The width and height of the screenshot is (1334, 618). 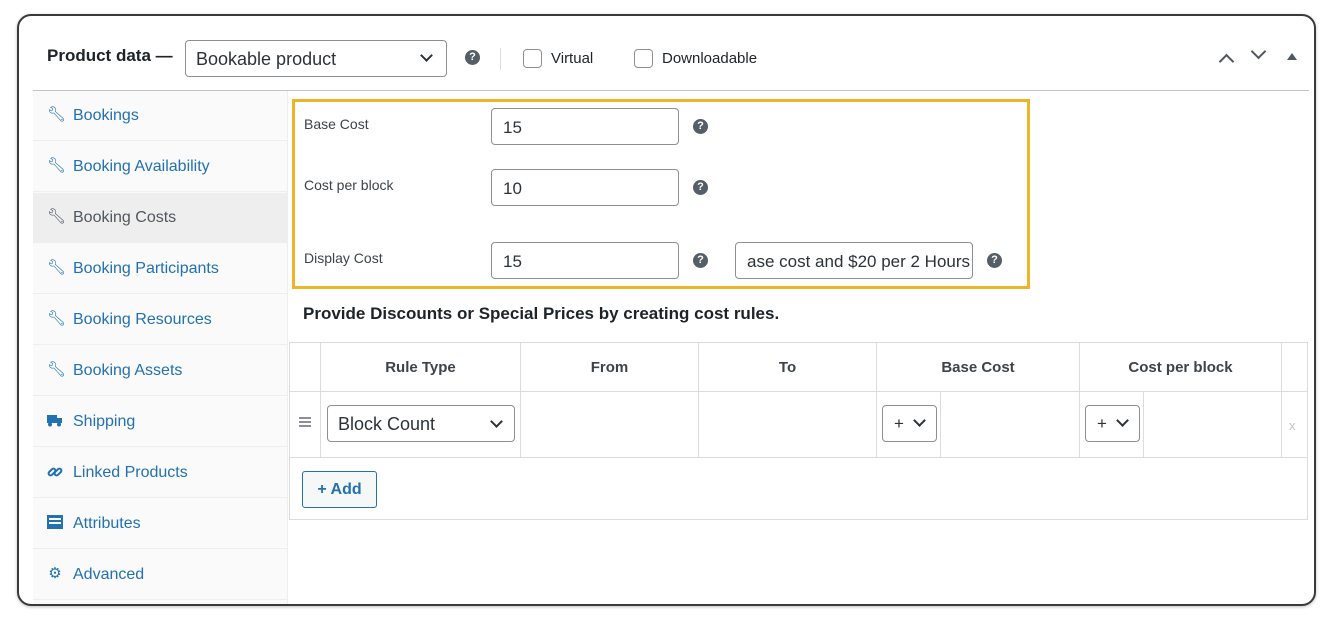 What do you see at coordinates (1226, 61) in the screenshot?
I see `move-up-icon` at bounding box center [1226, 61].